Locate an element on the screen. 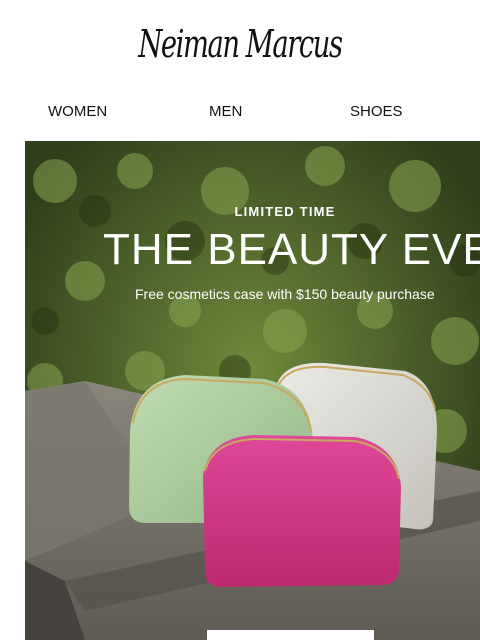 The width and height of the screenshot is (480, 640). nav-item-shoes: SHOES is located at coordinates (376, 111).